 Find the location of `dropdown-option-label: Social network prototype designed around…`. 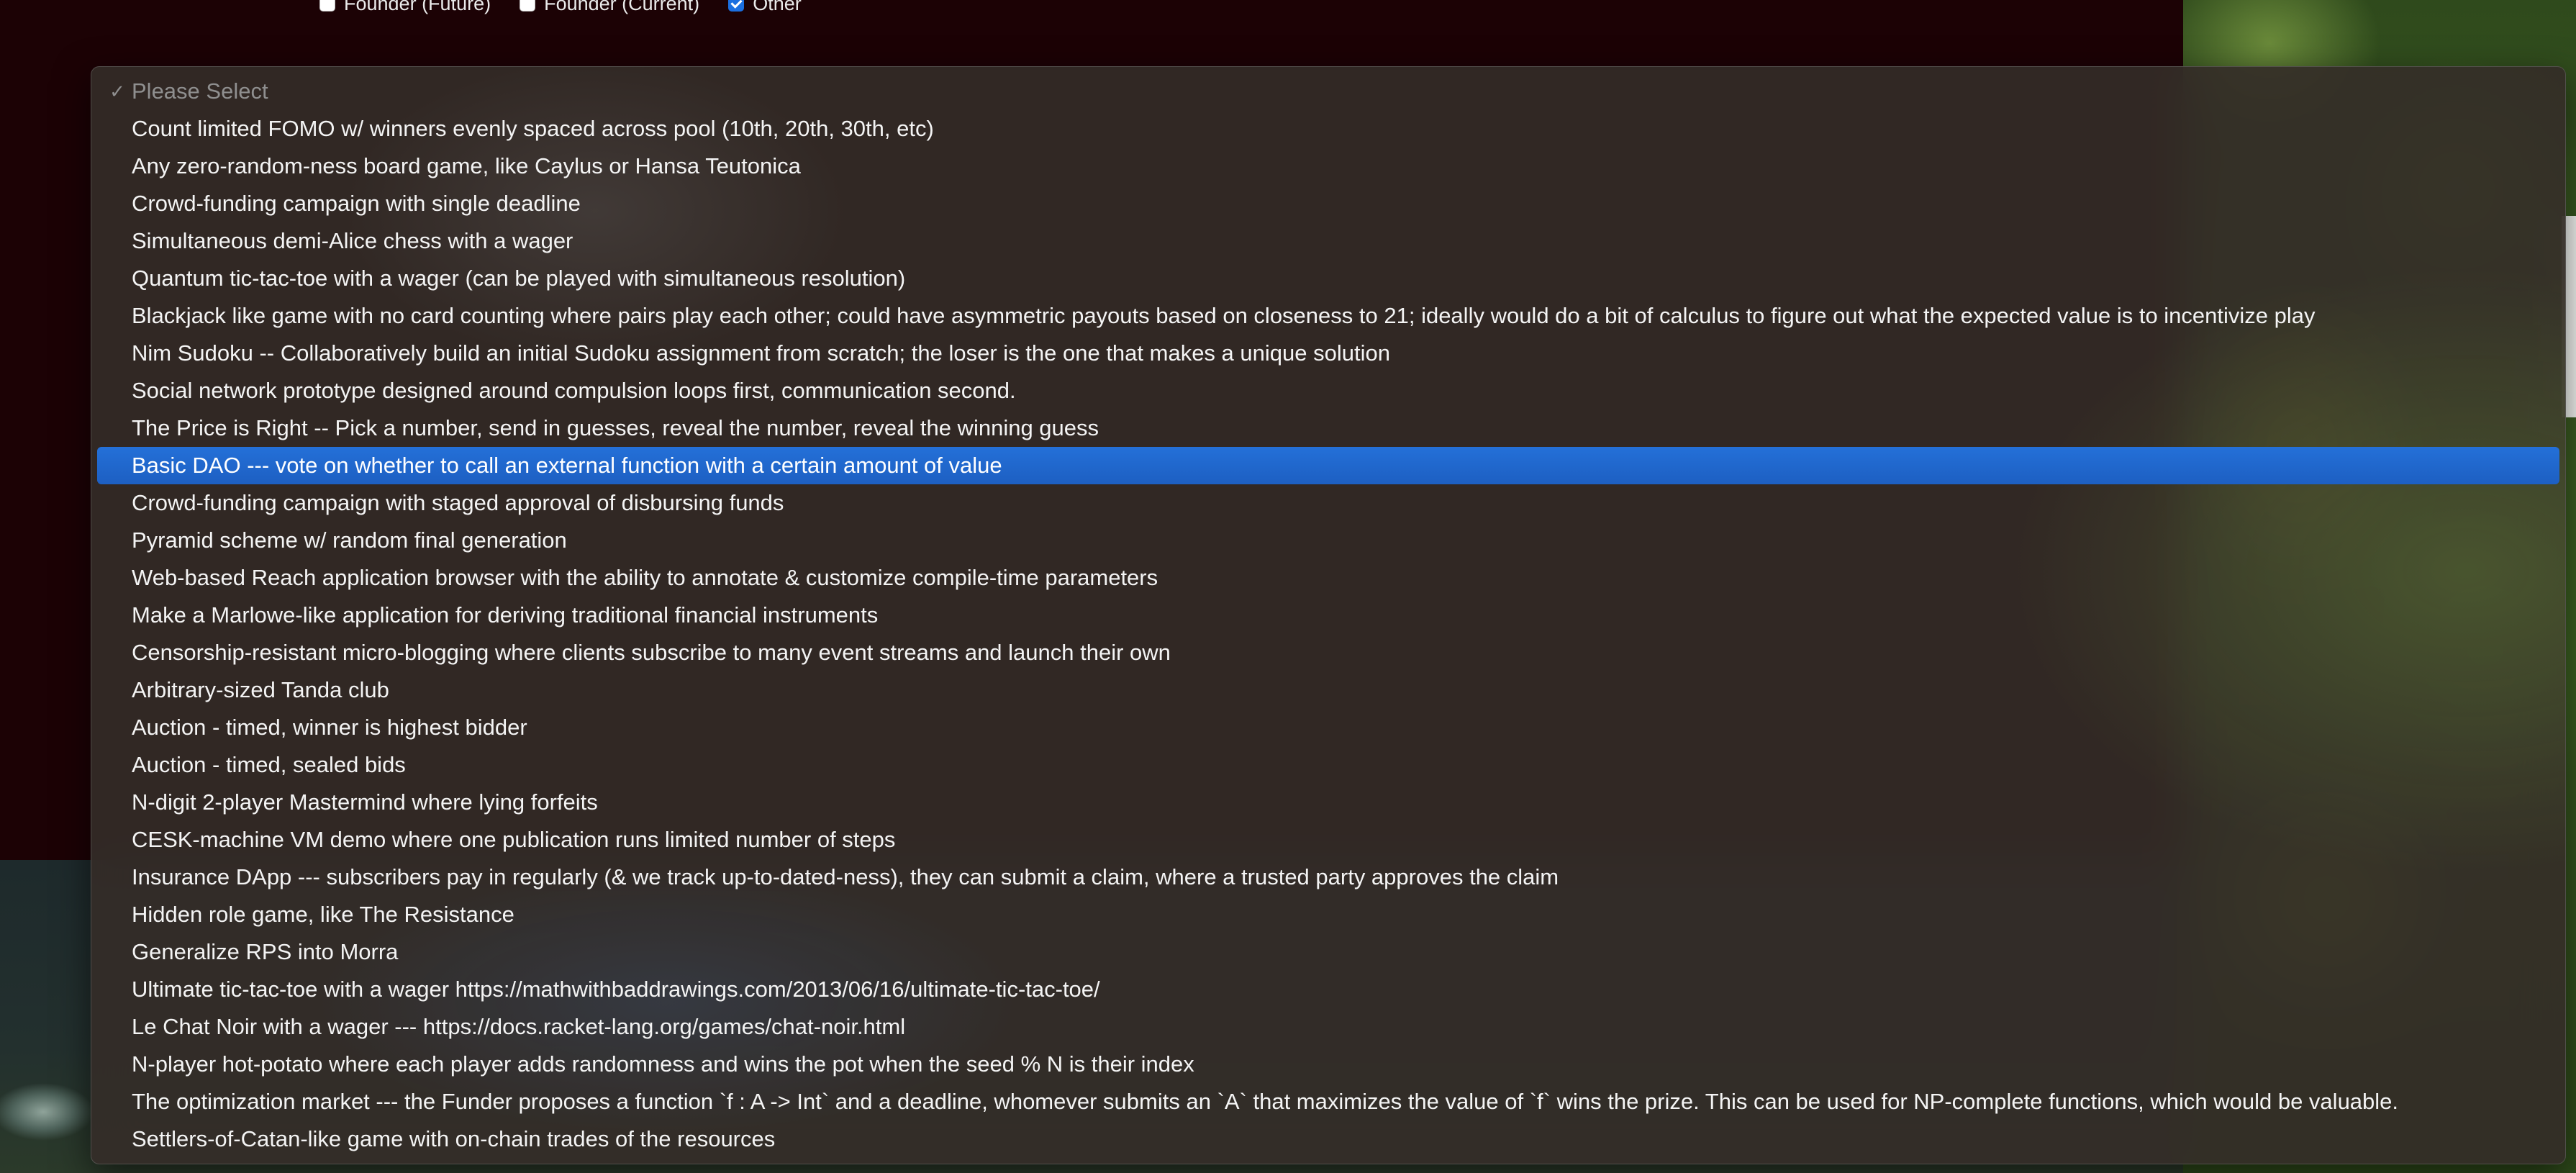

dropdown-option-label: Social network prototype designed around… is located at coordinates (574, 390).